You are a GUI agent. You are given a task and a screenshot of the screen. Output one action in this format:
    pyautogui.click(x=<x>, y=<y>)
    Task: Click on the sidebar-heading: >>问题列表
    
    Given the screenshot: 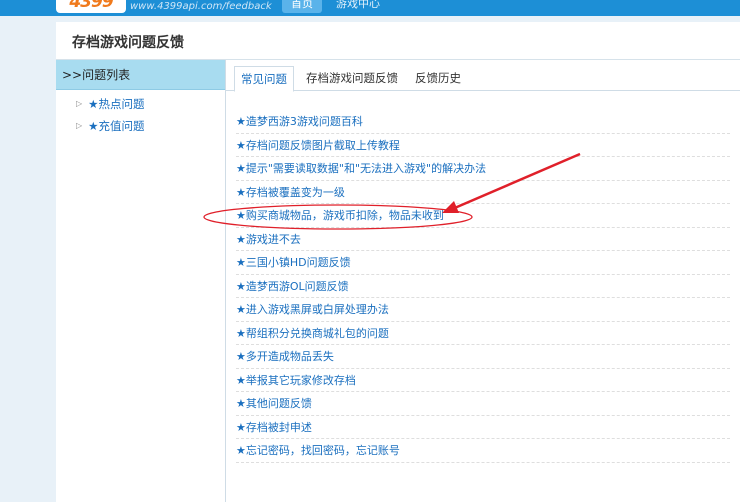 What is the action you would take?
    pyautogui.click(x=140, y=75)
    